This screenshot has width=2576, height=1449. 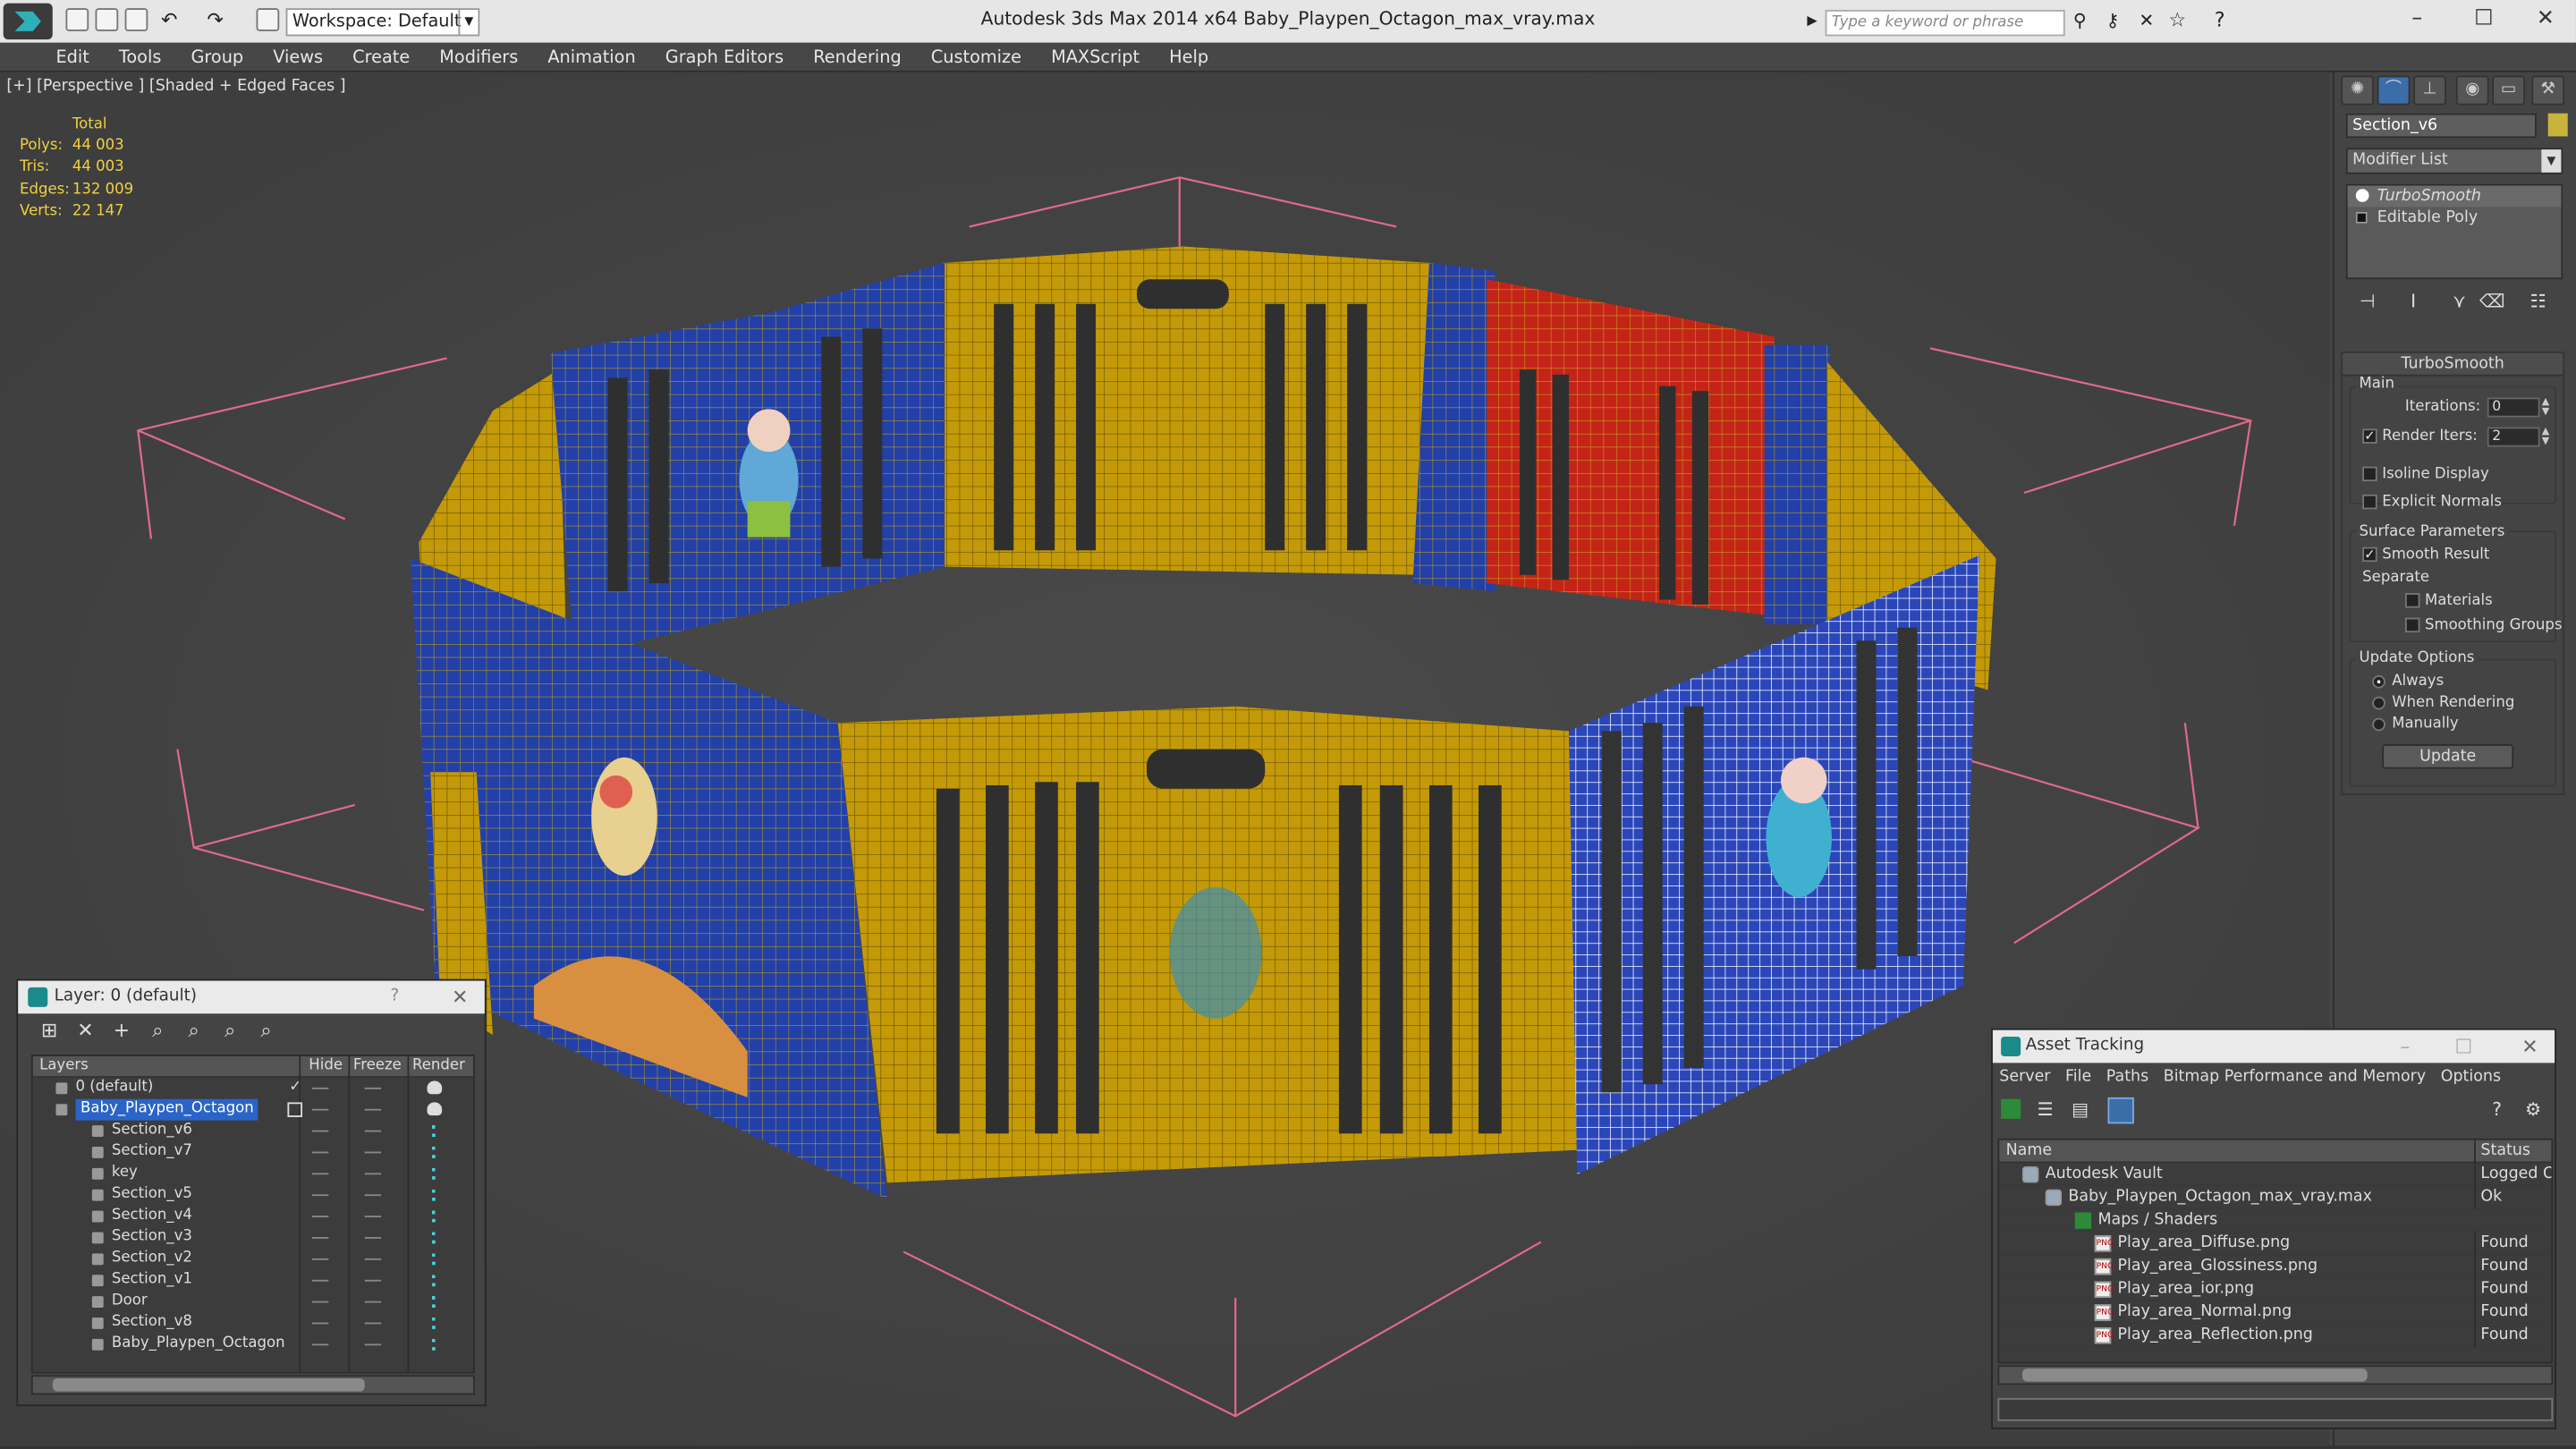 I want to click on menu-item-edit: Edit, so click(x=52, y=57).